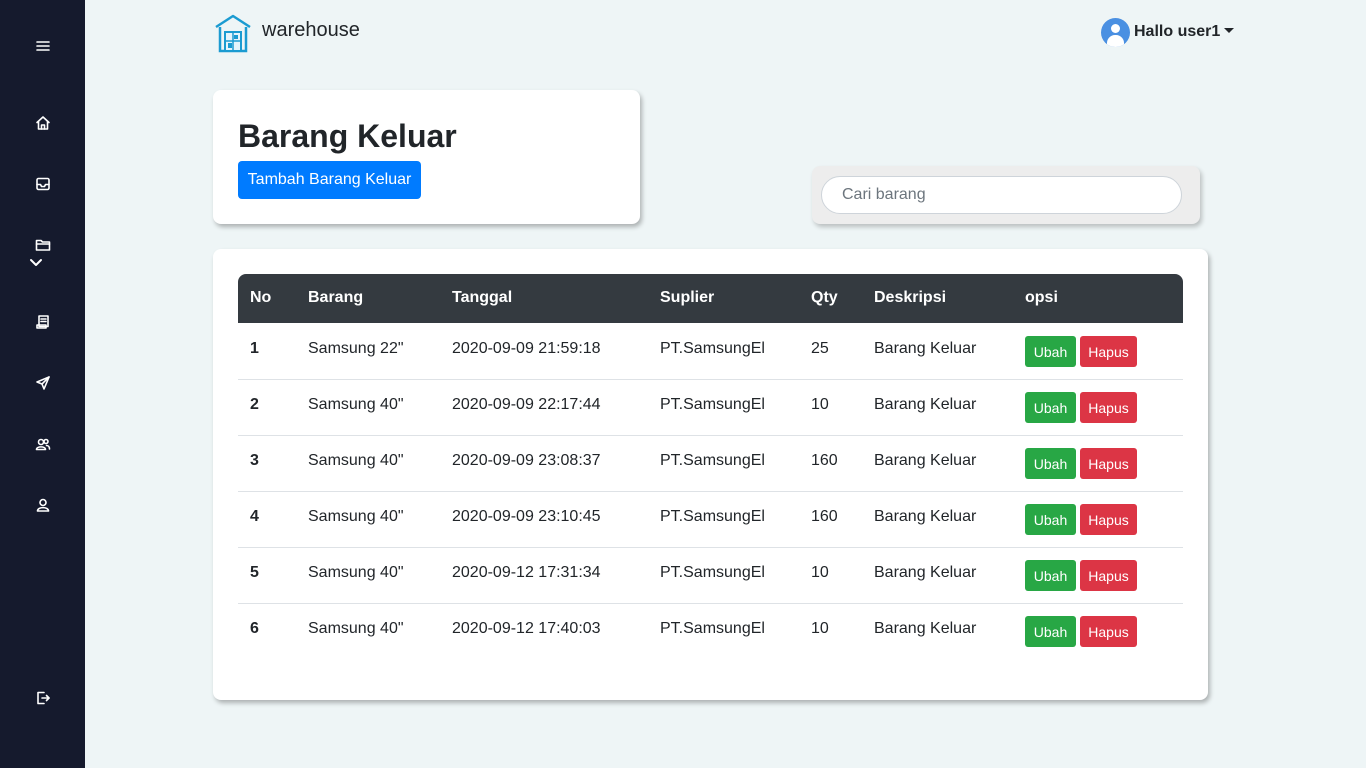  I want to click on cell-qty: 25, so click(820, 348).